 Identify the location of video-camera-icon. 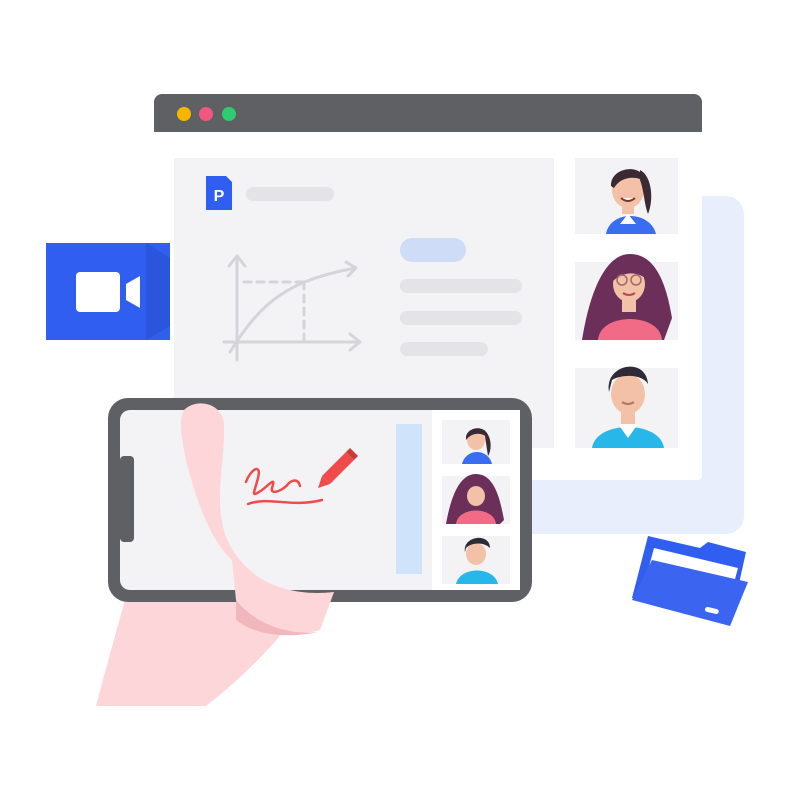
(108, 291).